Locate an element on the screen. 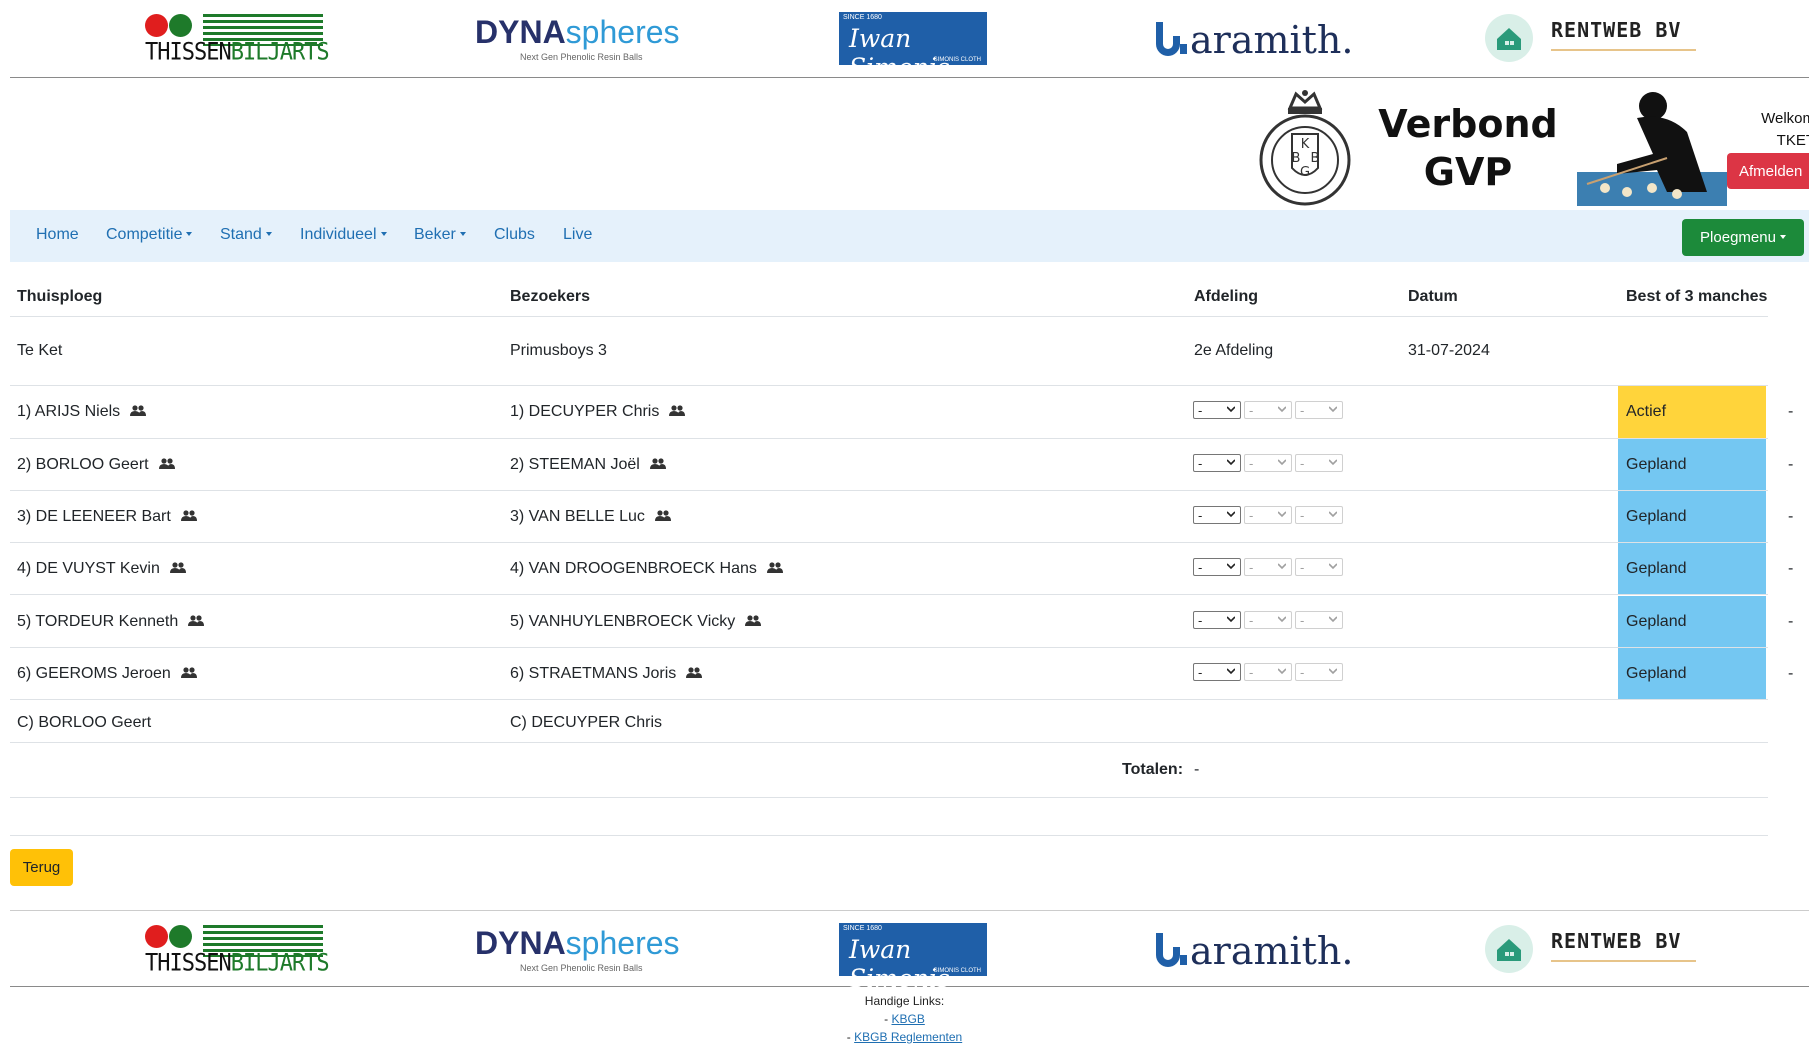 This screenshot has height=1053, width=1809. away-player: 6) STRAETMANS Joris is located at coordinates (606, 674).